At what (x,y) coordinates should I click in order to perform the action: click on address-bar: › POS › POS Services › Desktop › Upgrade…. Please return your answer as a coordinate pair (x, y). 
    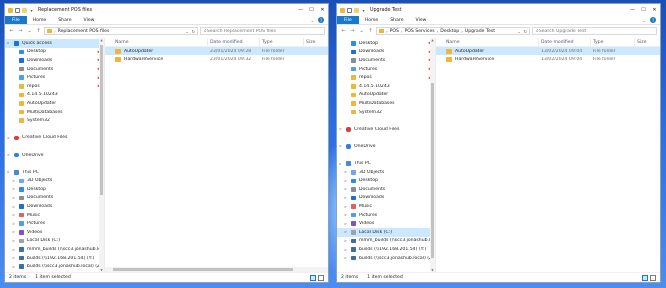
    Looking at the image, I should click on (453, 31).